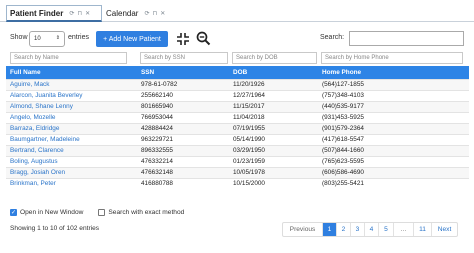 This screenshot has width=474, height=253. Describe the element at coordinates (37, 39) in the screenshot. I see `page-length-value: 10` at that location.